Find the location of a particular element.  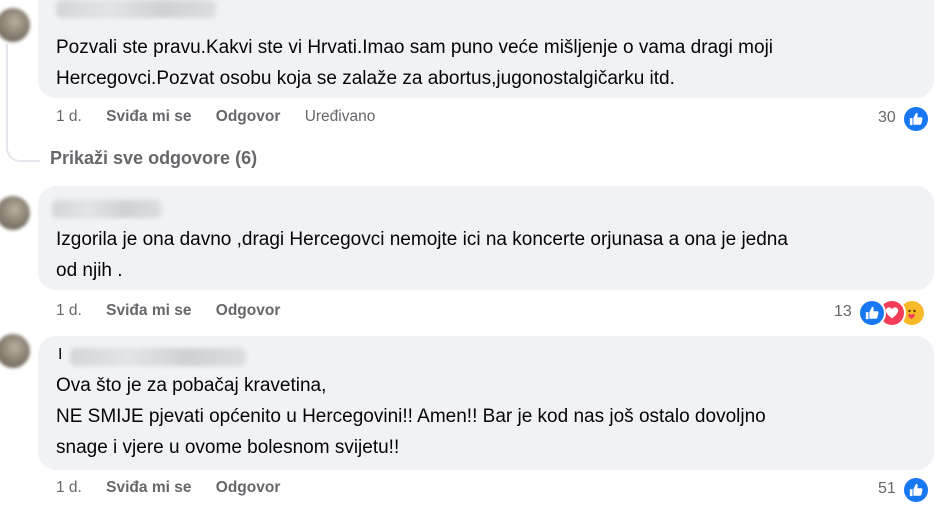

reaction-summary: 51 is located at coordinates (901, 490).